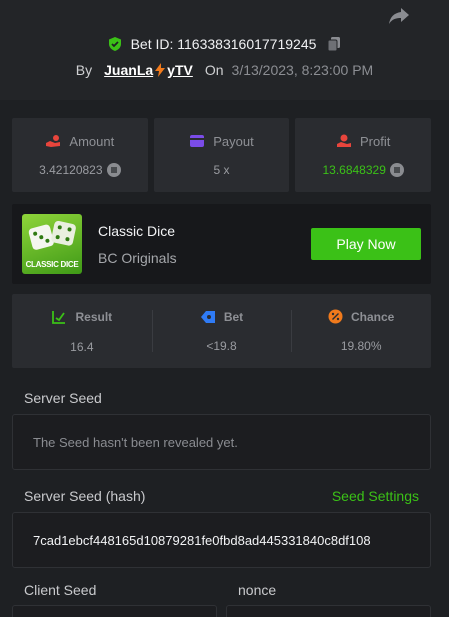 The height and width of the screenshot is (617, 449). What do you see at coordinates (71, 169) in the screenshot?
I see `amount-value: 3.42120823` at bounding box center [71, 169].